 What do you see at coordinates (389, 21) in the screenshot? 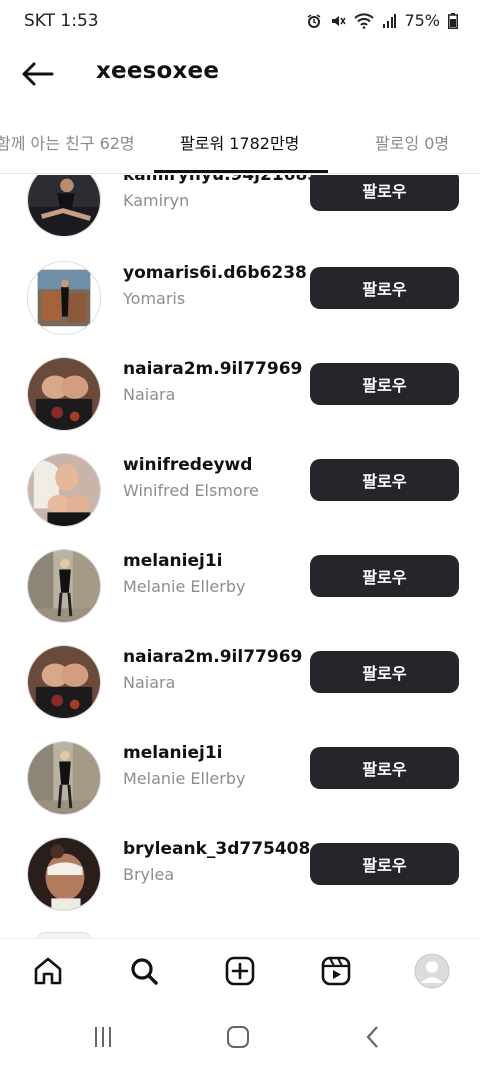
I see `signal-icon` at bounding box center [389, 21].